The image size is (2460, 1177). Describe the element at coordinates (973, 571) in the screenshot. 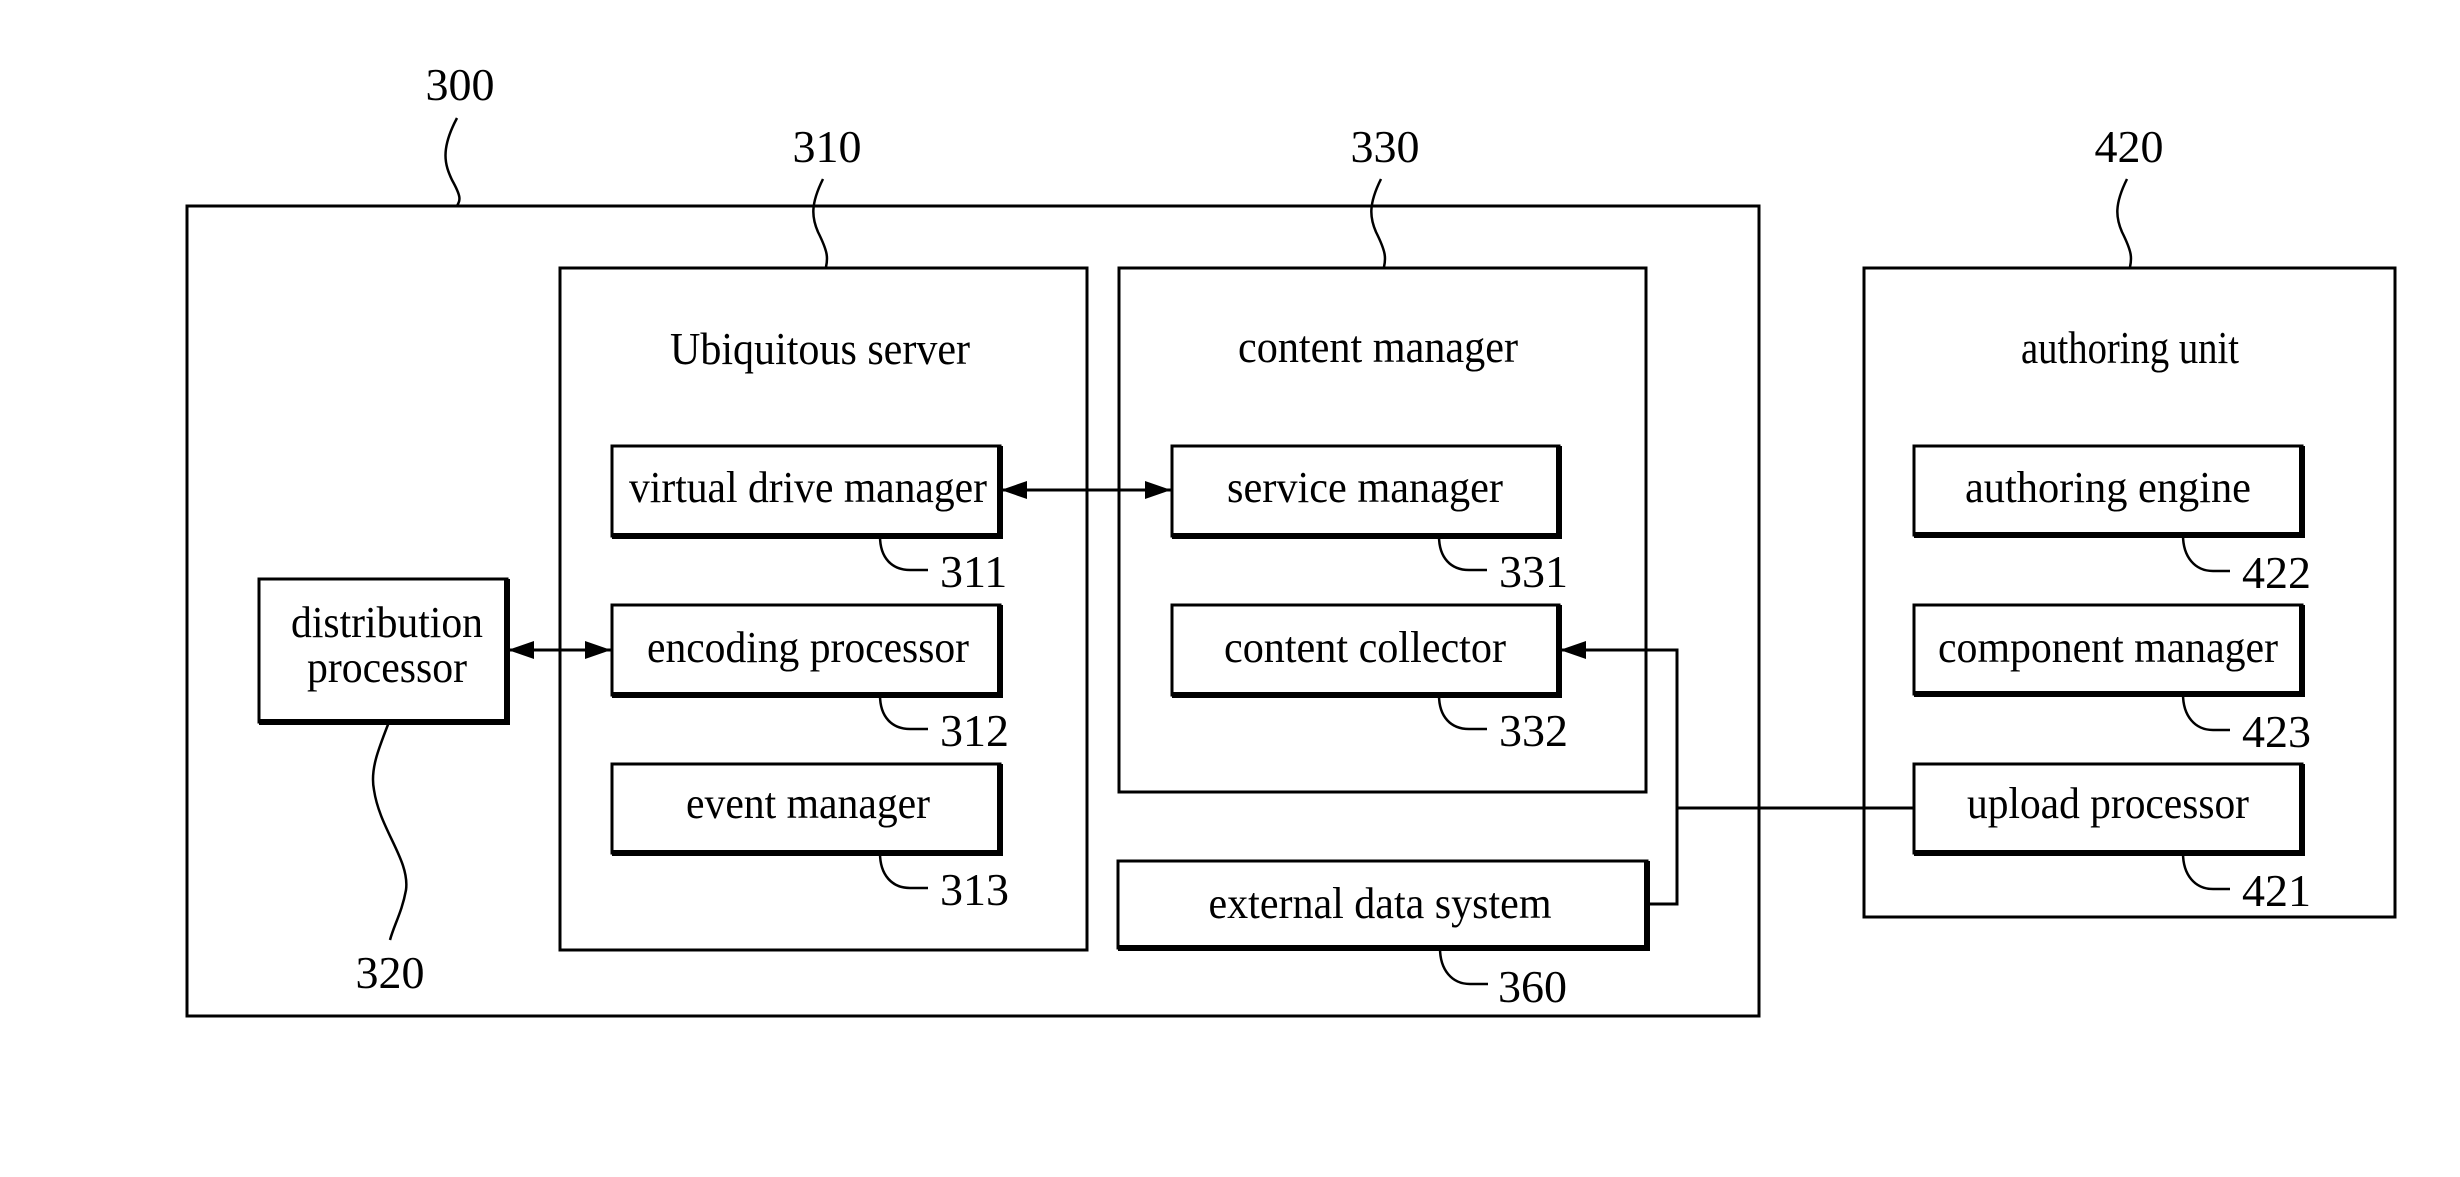

I see `ref-311: 311` at that location.